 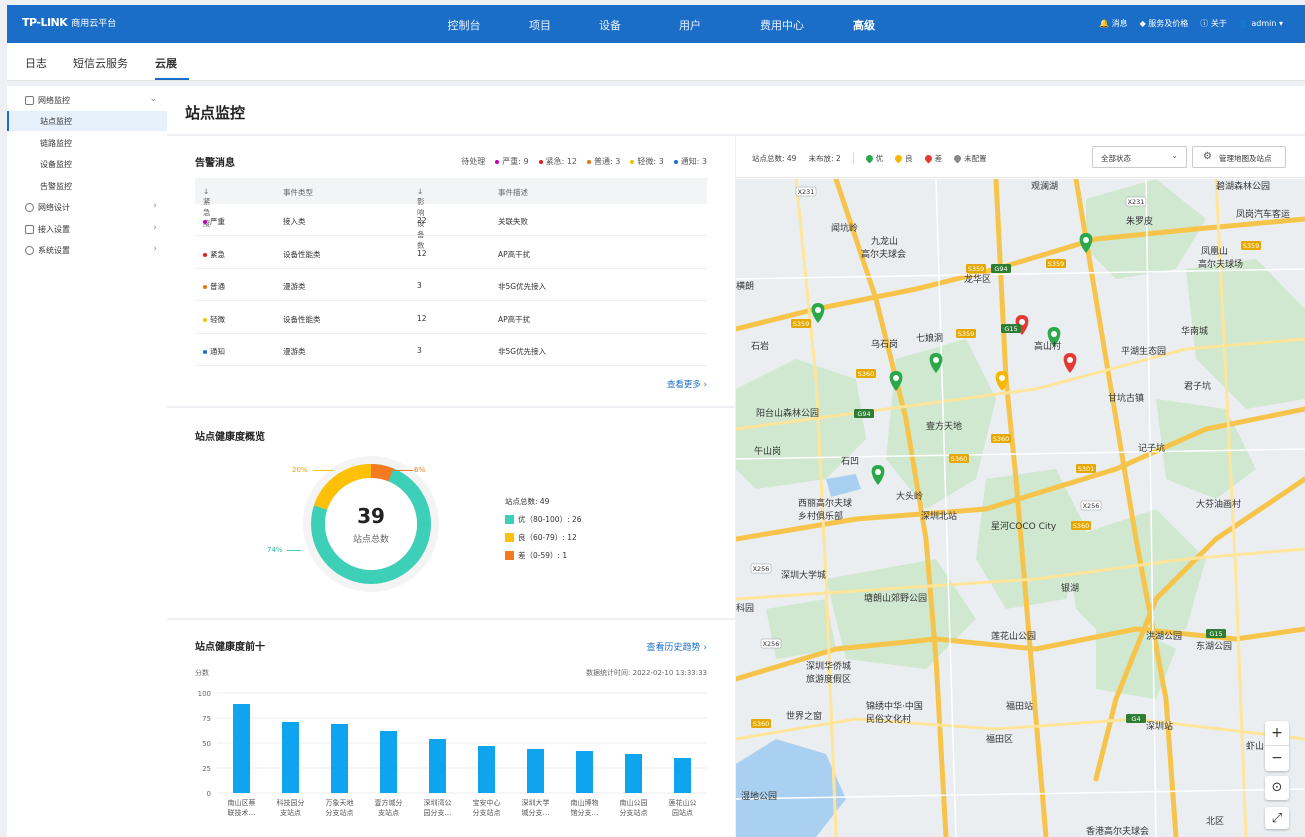 What do you see at coordinates (759, 796) in the screenshot?
I see `map-place-label: 湿地公园` at bounding box center [759, 796].